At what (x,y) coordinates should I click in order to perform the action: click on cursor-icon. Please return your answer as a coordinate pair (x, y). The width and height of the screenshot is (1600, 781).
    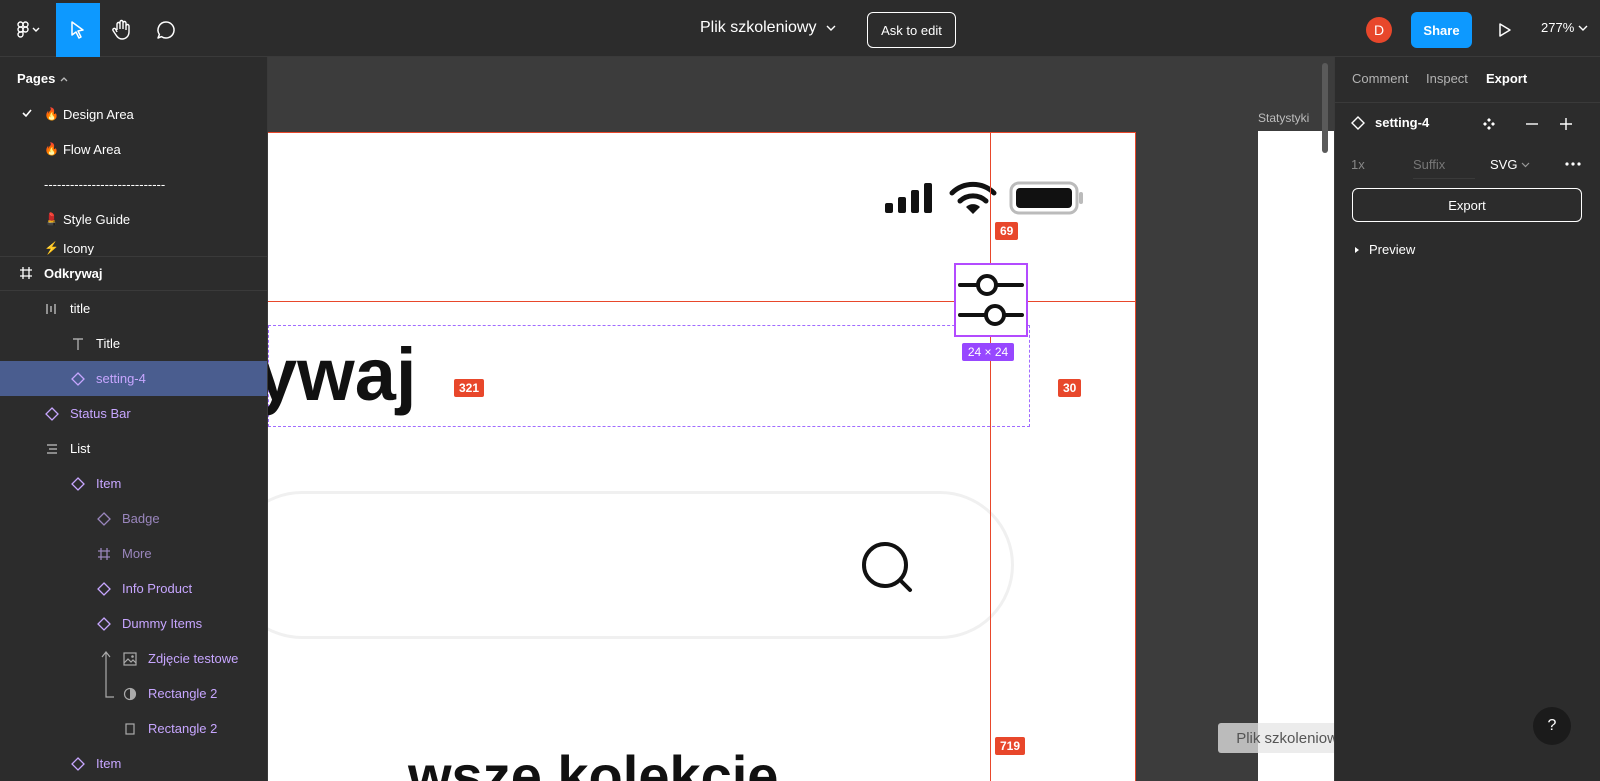
    Looking at the image, I should click on (77, 30).